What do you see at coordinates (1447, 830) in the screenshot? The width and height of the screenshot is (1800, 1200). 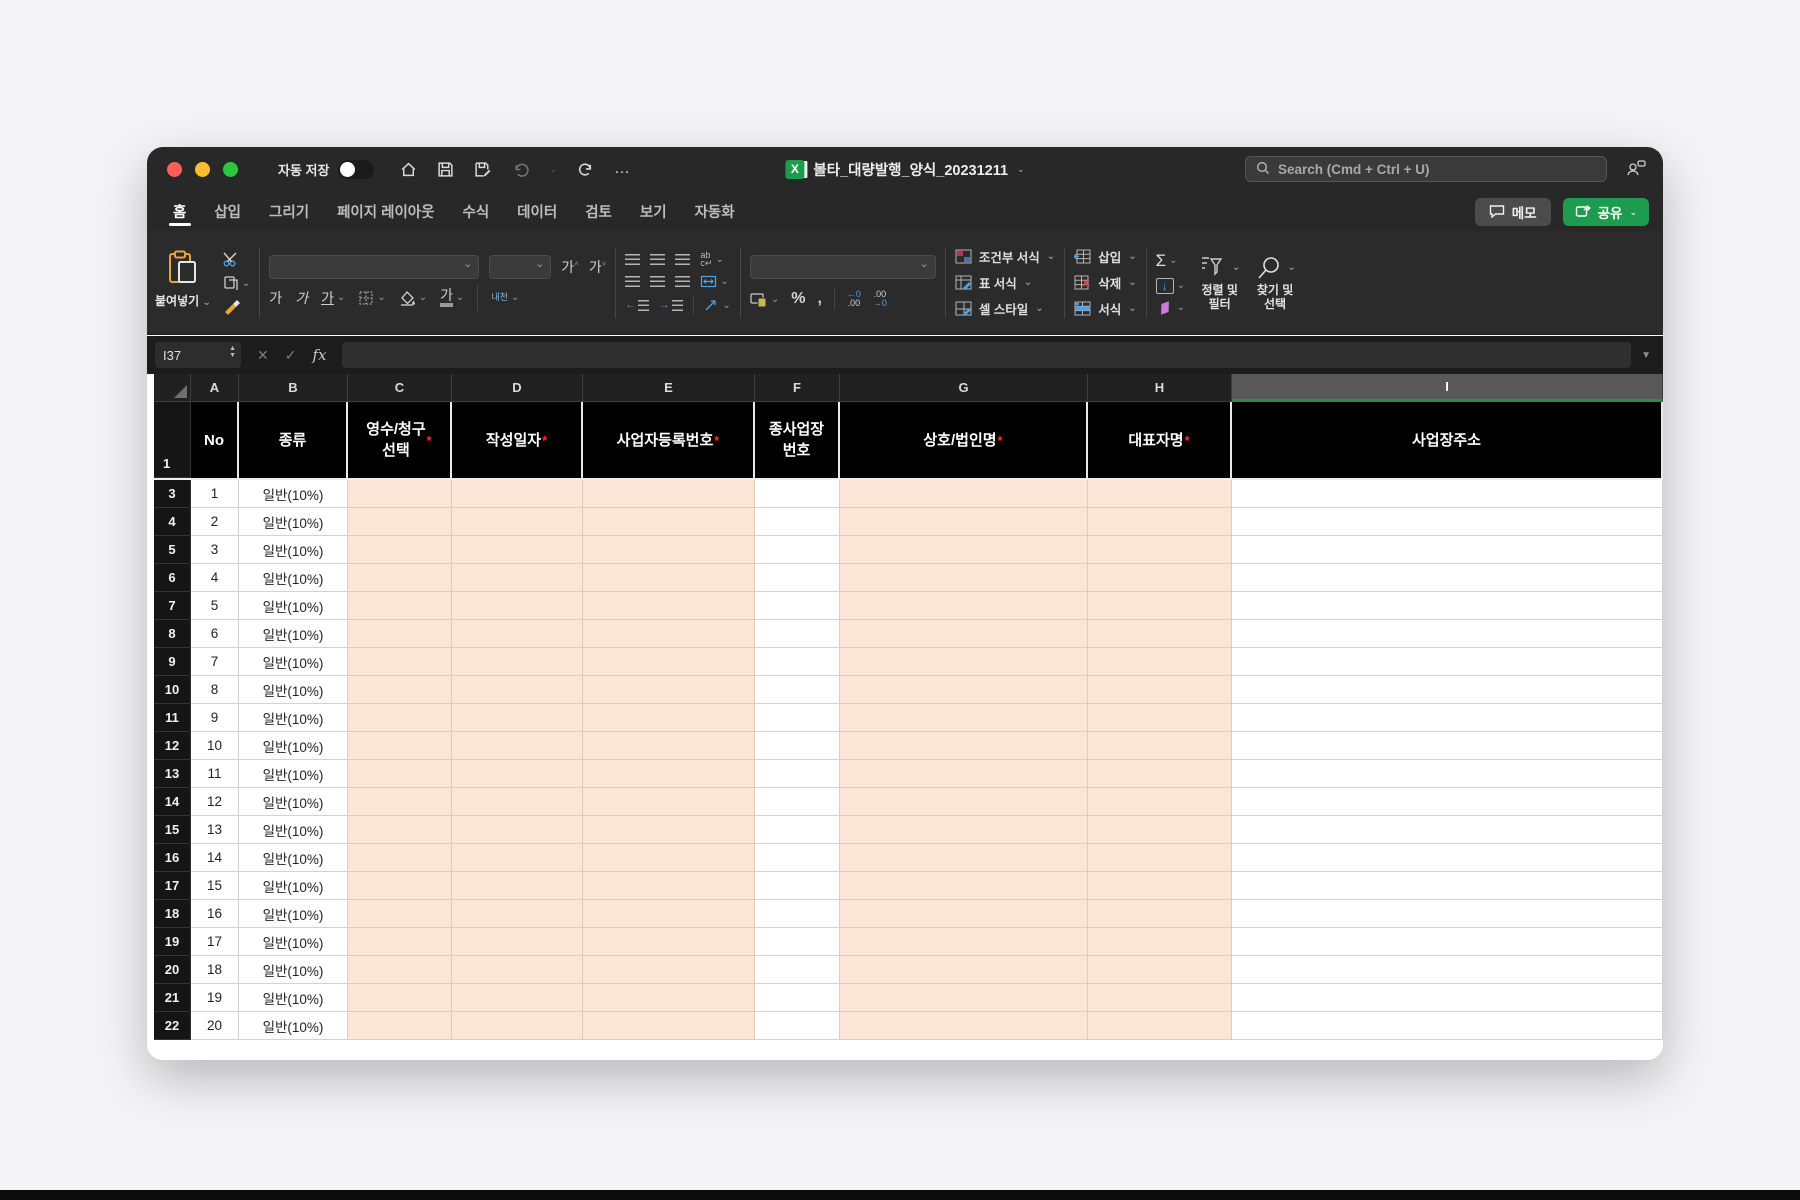 I see `cell-I15` at bounding box center [1447, 830].